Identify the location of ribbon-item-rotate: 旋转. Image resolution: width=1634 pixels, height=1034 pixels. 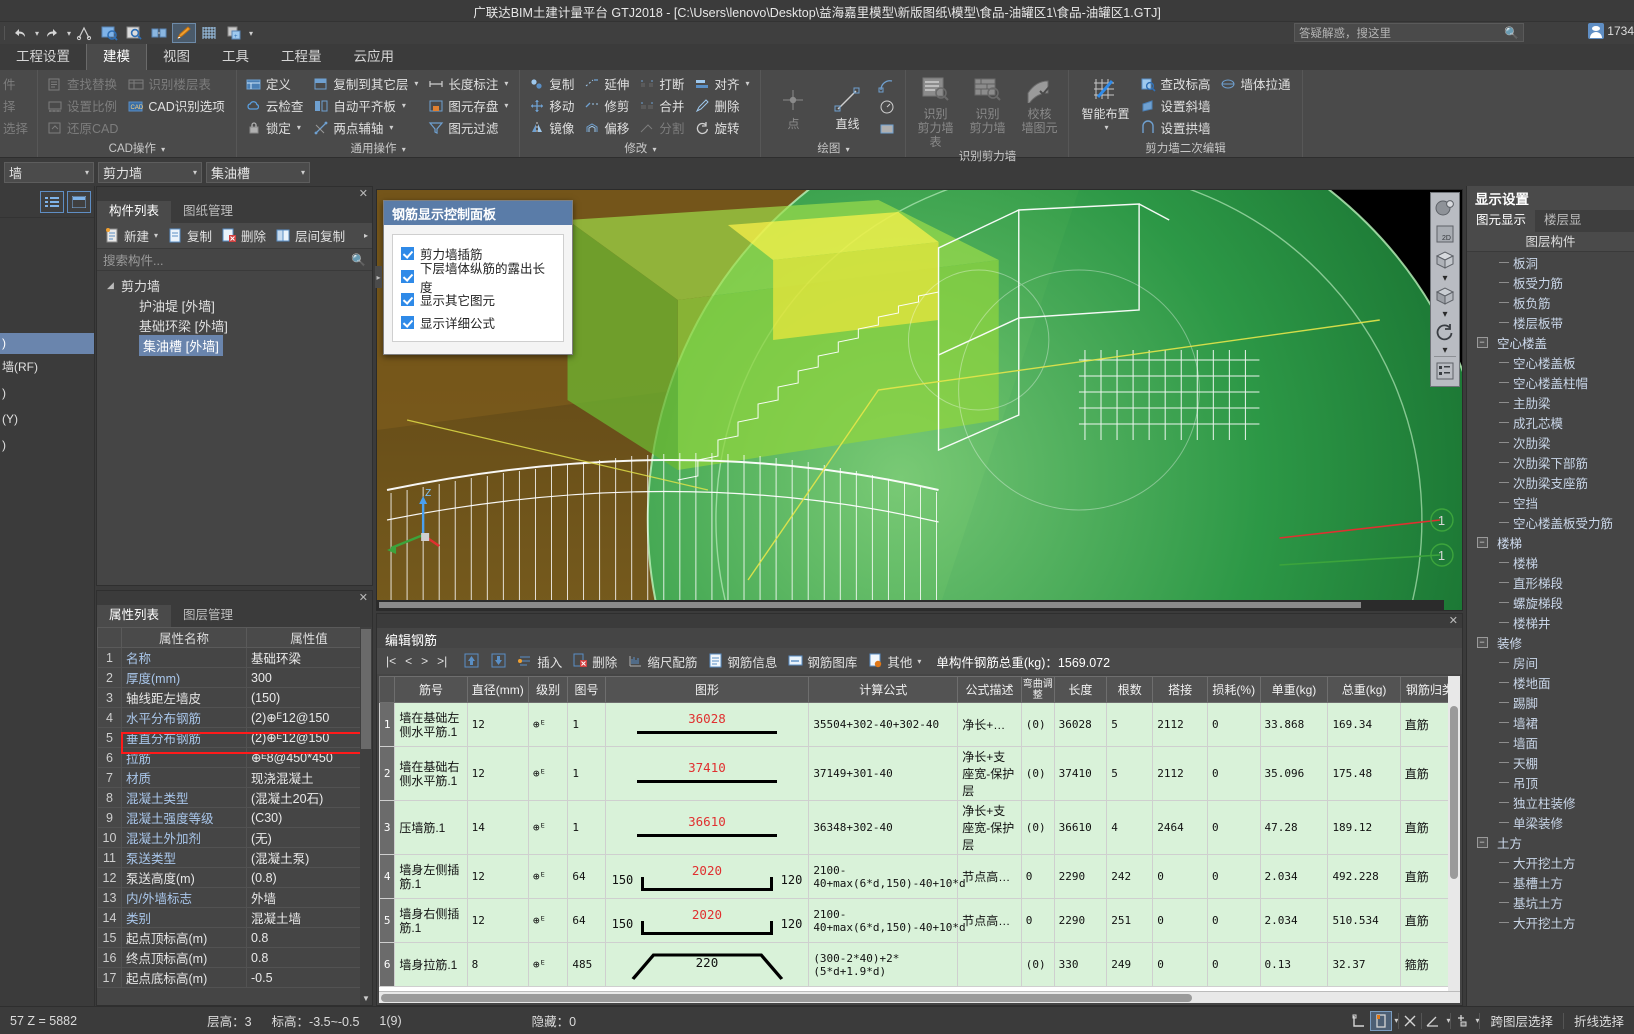
(722, 127).